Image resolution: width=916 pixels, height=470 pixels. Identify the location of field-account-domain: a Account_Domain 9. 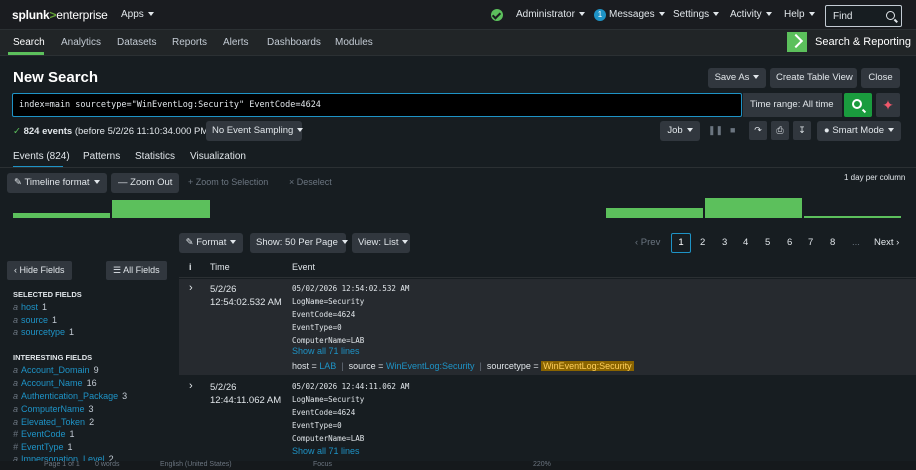
(56, 370).